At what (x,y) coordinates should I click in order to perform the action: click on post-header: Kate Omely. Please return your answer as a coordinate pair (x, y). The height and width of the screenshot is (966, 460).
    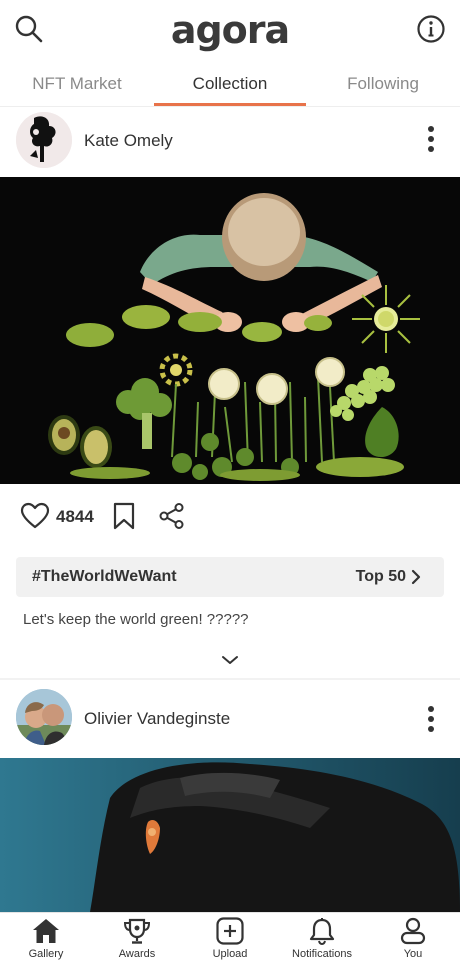
    Looking at the image, I should click on (230, 142).